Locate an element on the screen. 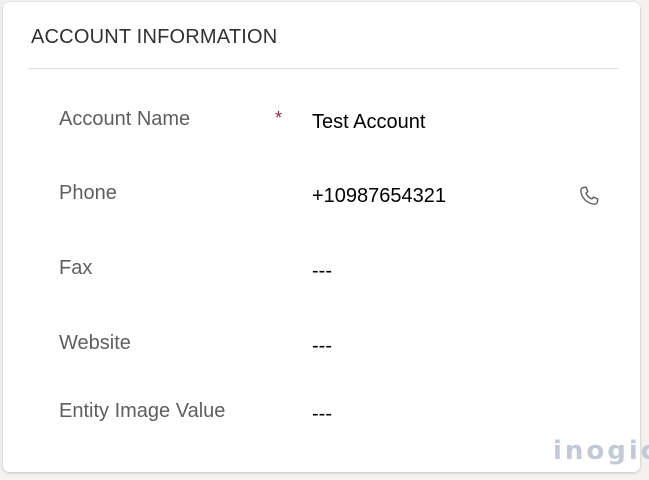 This screenshot has height=480, width=649. field-value-entity-image-value: --- is located at coordinates (322, 414).